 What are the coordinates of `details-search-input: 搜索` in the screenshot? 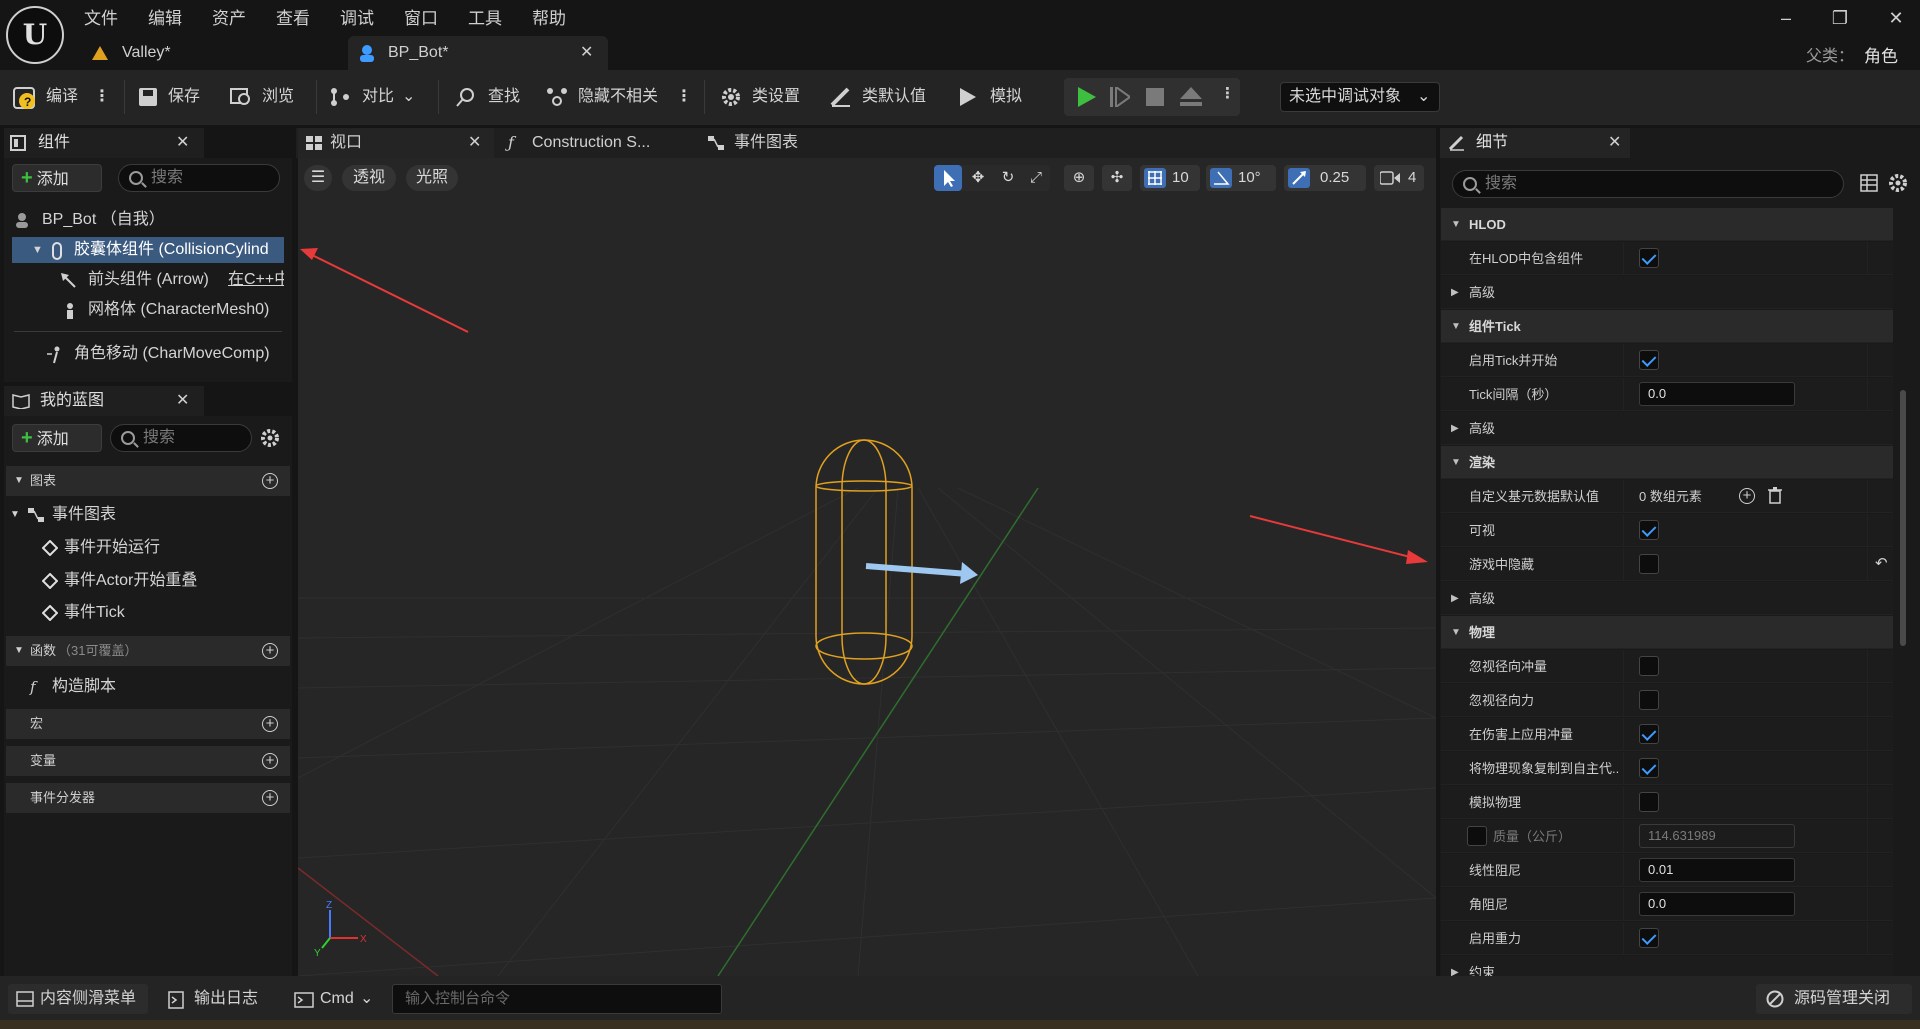 It's located at (1648, 184).